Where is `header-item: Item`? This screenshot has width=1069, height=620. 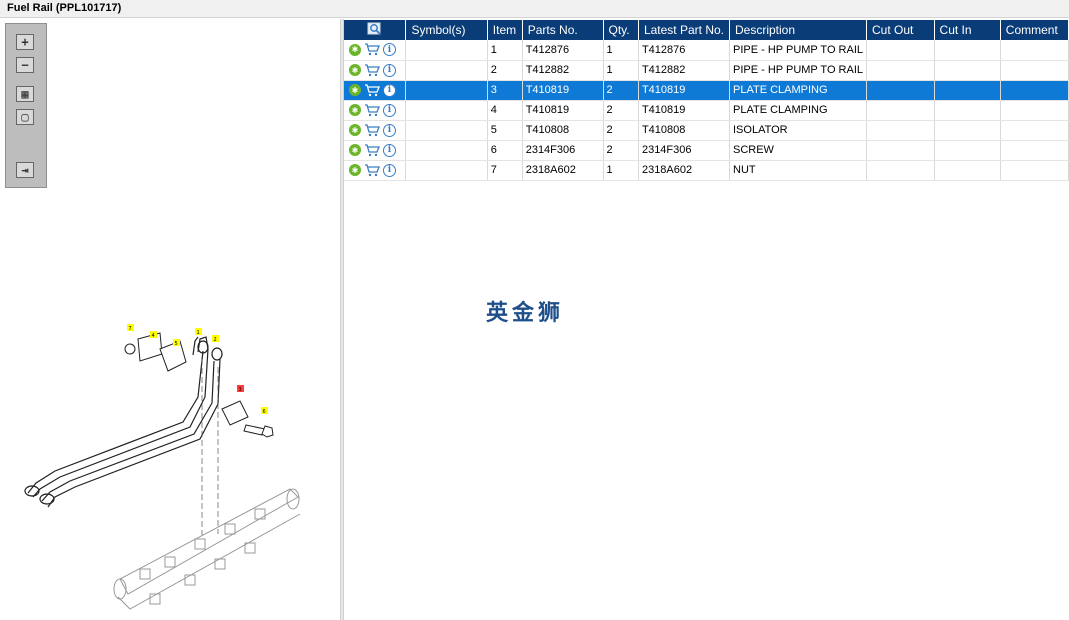
header-item: Item is located at coordinates (505, 30).